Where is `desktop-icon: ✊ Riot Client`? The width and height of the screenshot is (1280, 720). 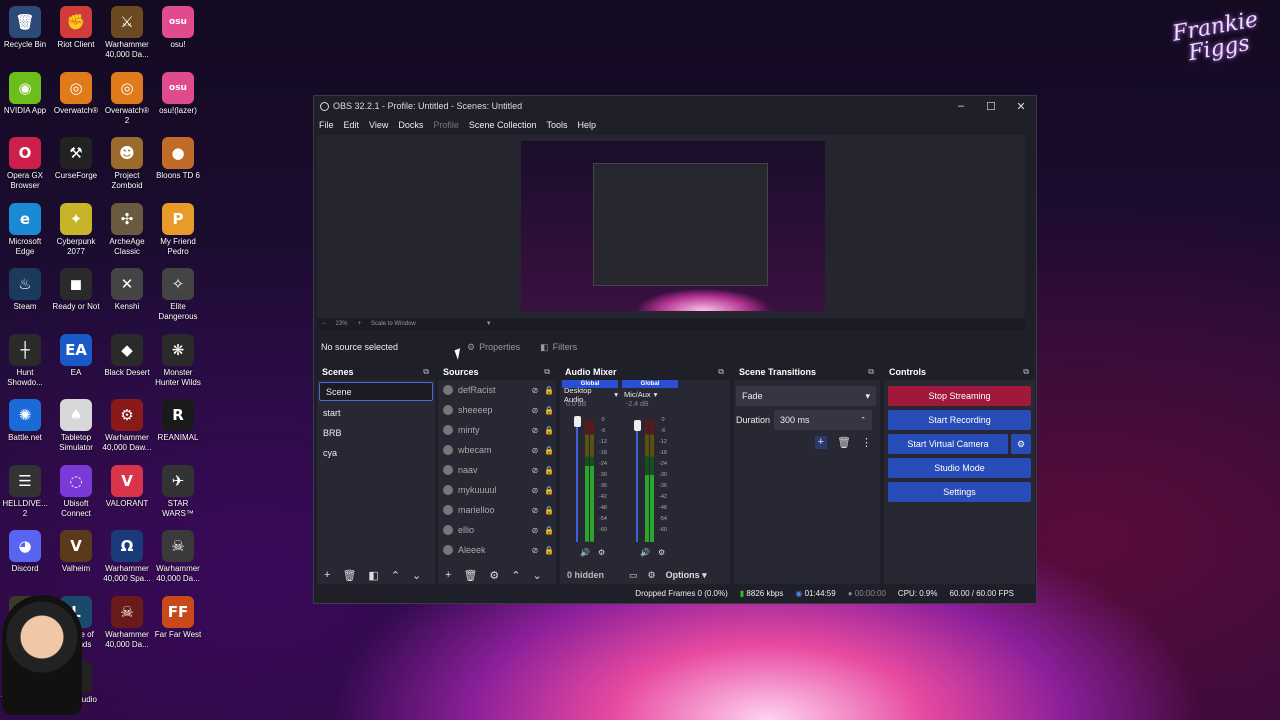 desktop-icon: ✊ Riot Client is located at coordinates (76, 28).